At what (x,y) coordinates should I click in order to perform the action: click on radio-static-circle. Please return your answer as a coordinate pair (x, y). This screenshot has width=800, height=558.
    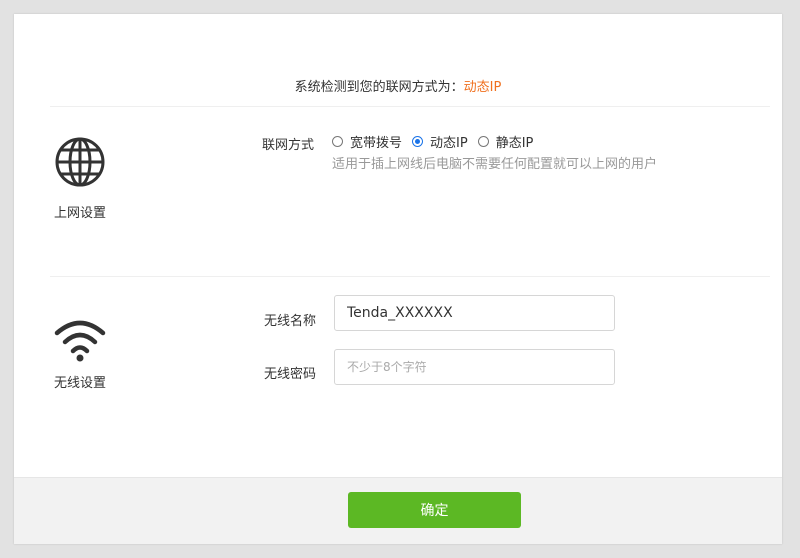
    Looking at the image, I should click on (483, 141).